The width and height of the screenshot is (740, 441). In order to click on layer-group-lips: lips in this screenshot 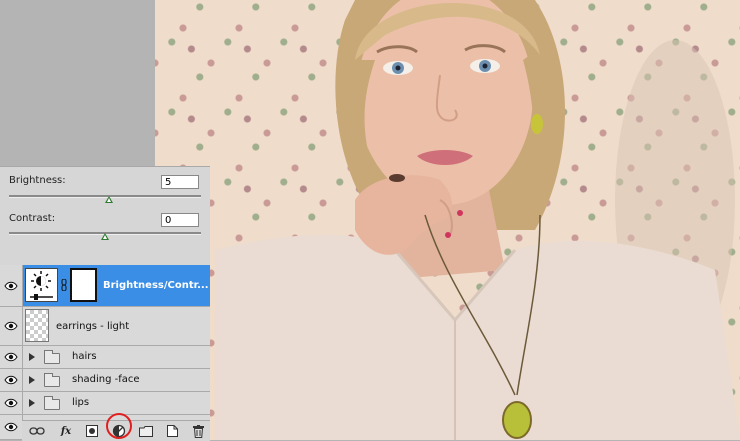, I will do `click(105, 403)`.